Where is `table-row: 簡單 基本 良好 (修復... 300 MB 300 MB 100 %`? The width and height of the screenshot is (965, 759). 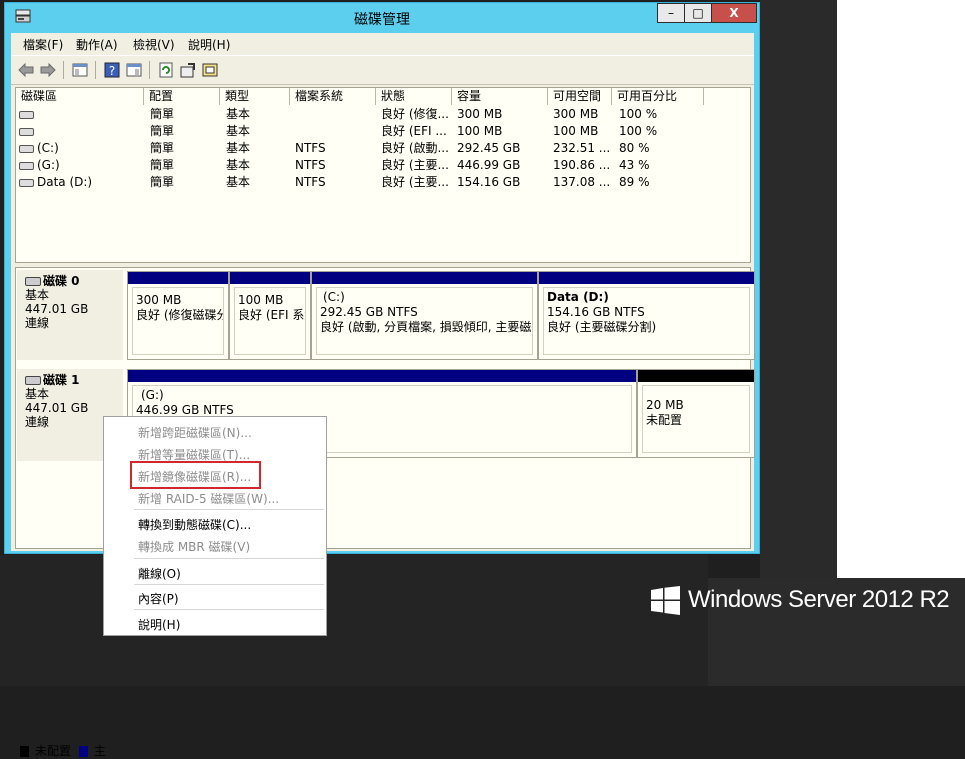
table-row: 簡單 基本 良好 (修復... 300 MB 300 MB 100 % is located at coordinates (383, 114).